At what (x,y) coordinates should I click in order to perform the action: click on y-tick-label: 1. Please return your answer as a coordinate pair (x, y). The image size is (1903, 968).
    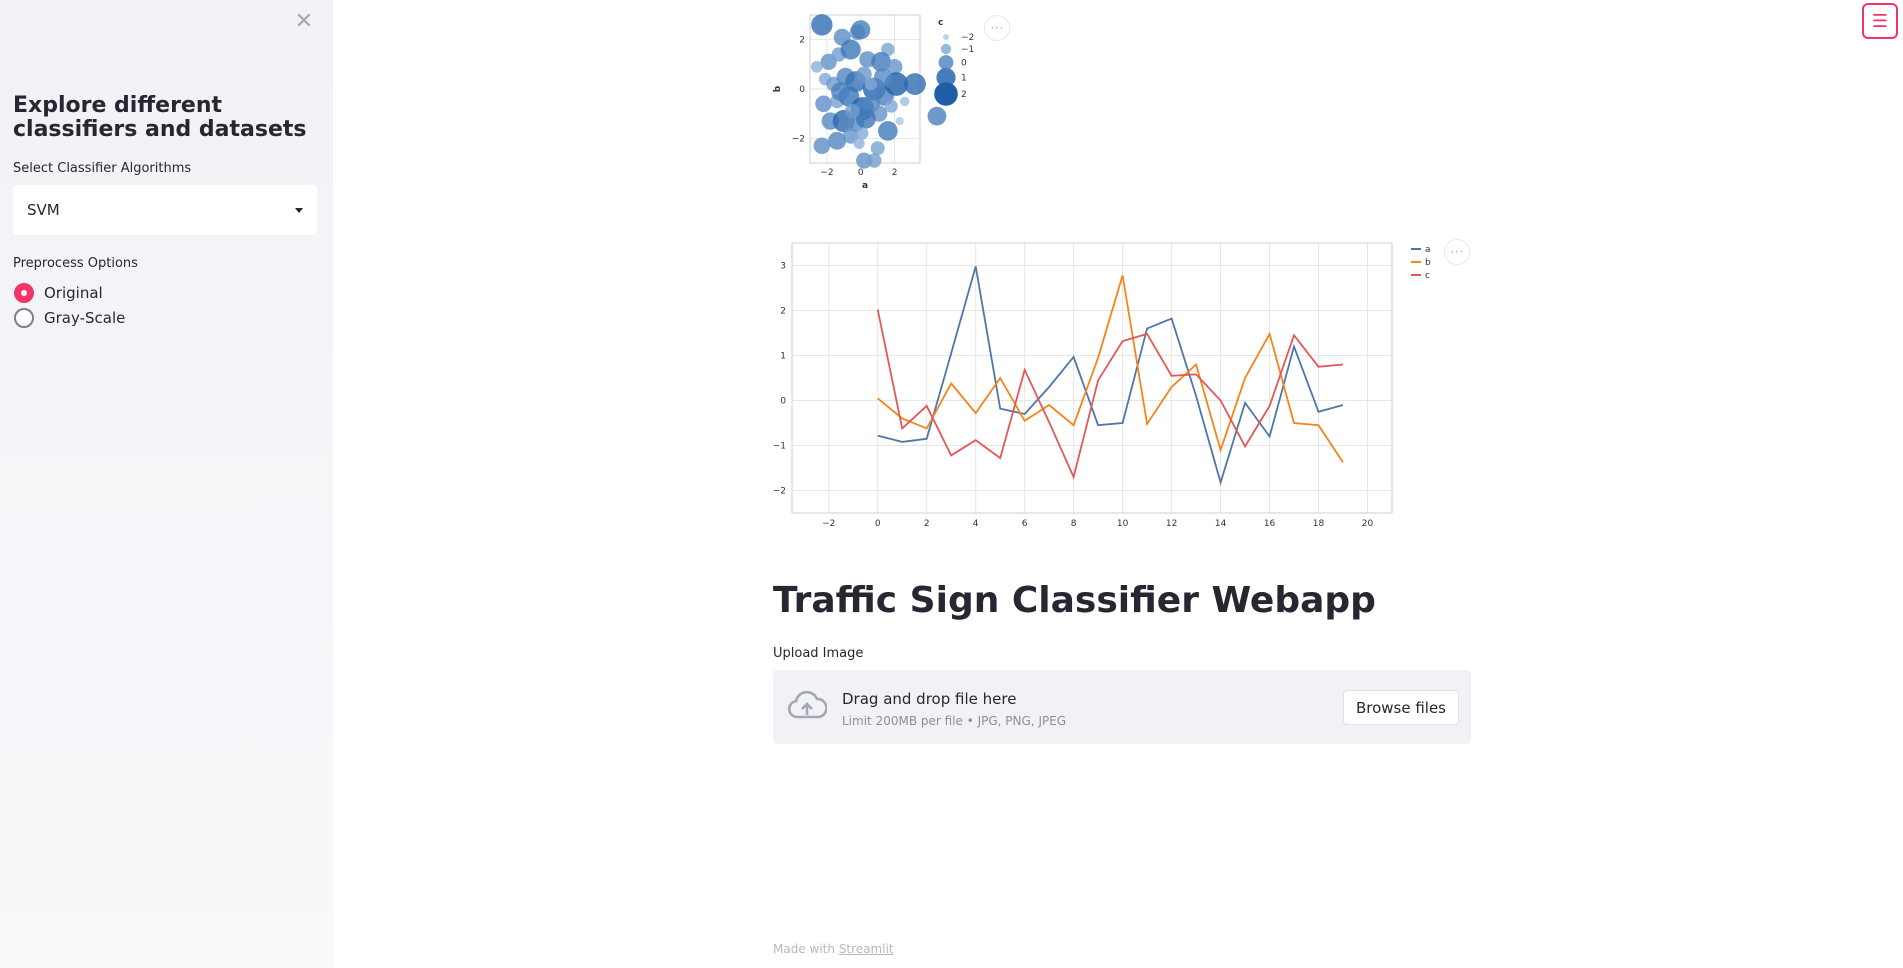
    Looking at the image, I should click on (783, 357).